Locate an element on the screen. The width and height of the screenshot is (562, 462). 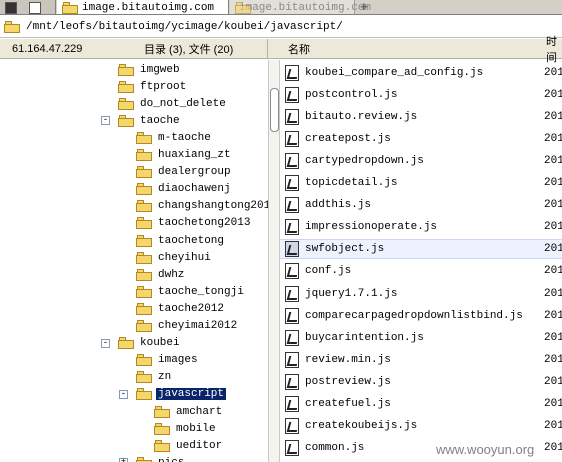
tab-active: image.bitautoimg.com is located at coordinates (143, 7).